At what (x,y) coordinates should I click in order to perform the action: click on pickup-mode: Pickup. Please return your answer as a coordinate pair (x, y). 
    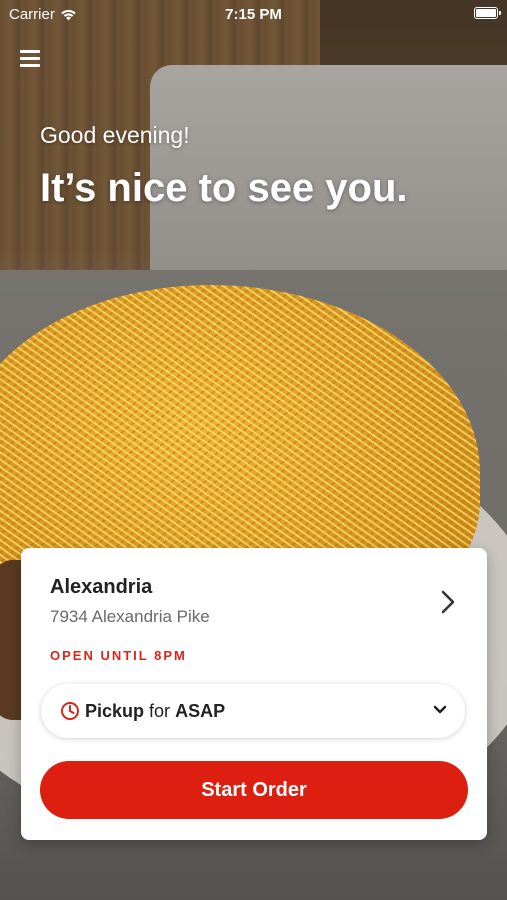
    Looking at the image, I should click on (115, 710).